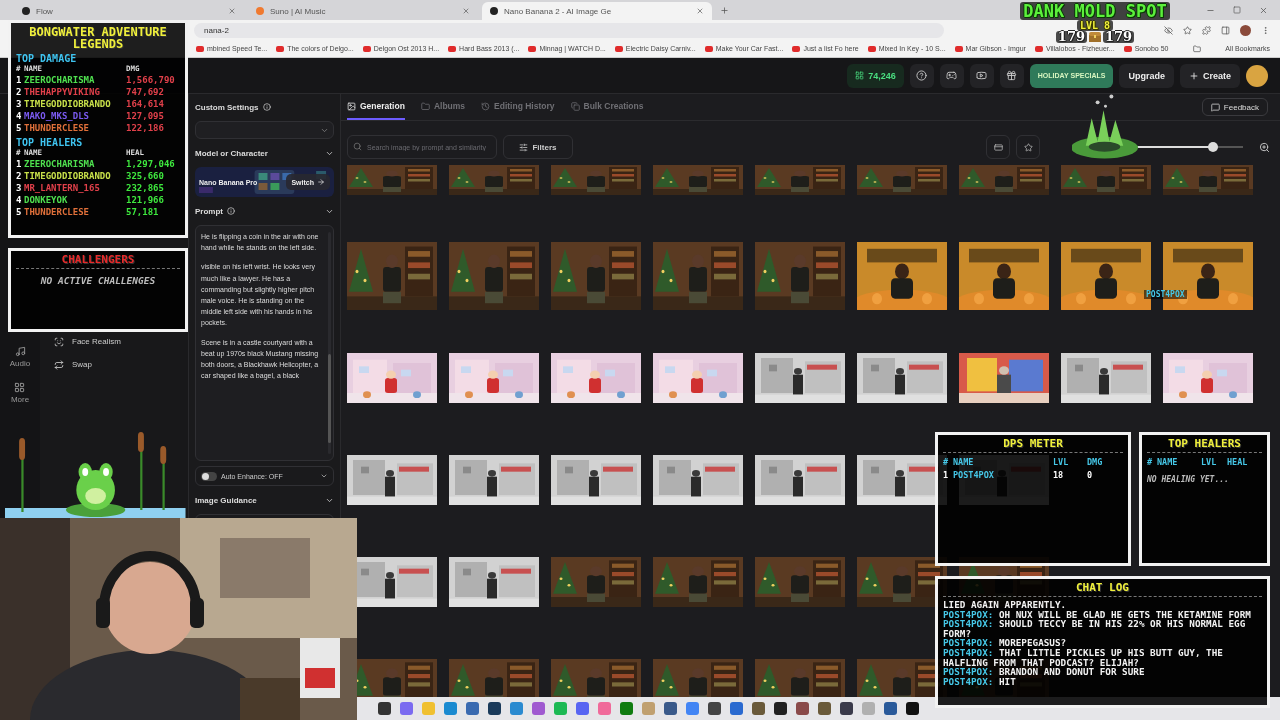 The image size is (1280, 720). What do you see at coordinates (62, 92) in the screenshot?
I see `player-name: THEHAPPYVIKING` at bounding box center [62, 92].